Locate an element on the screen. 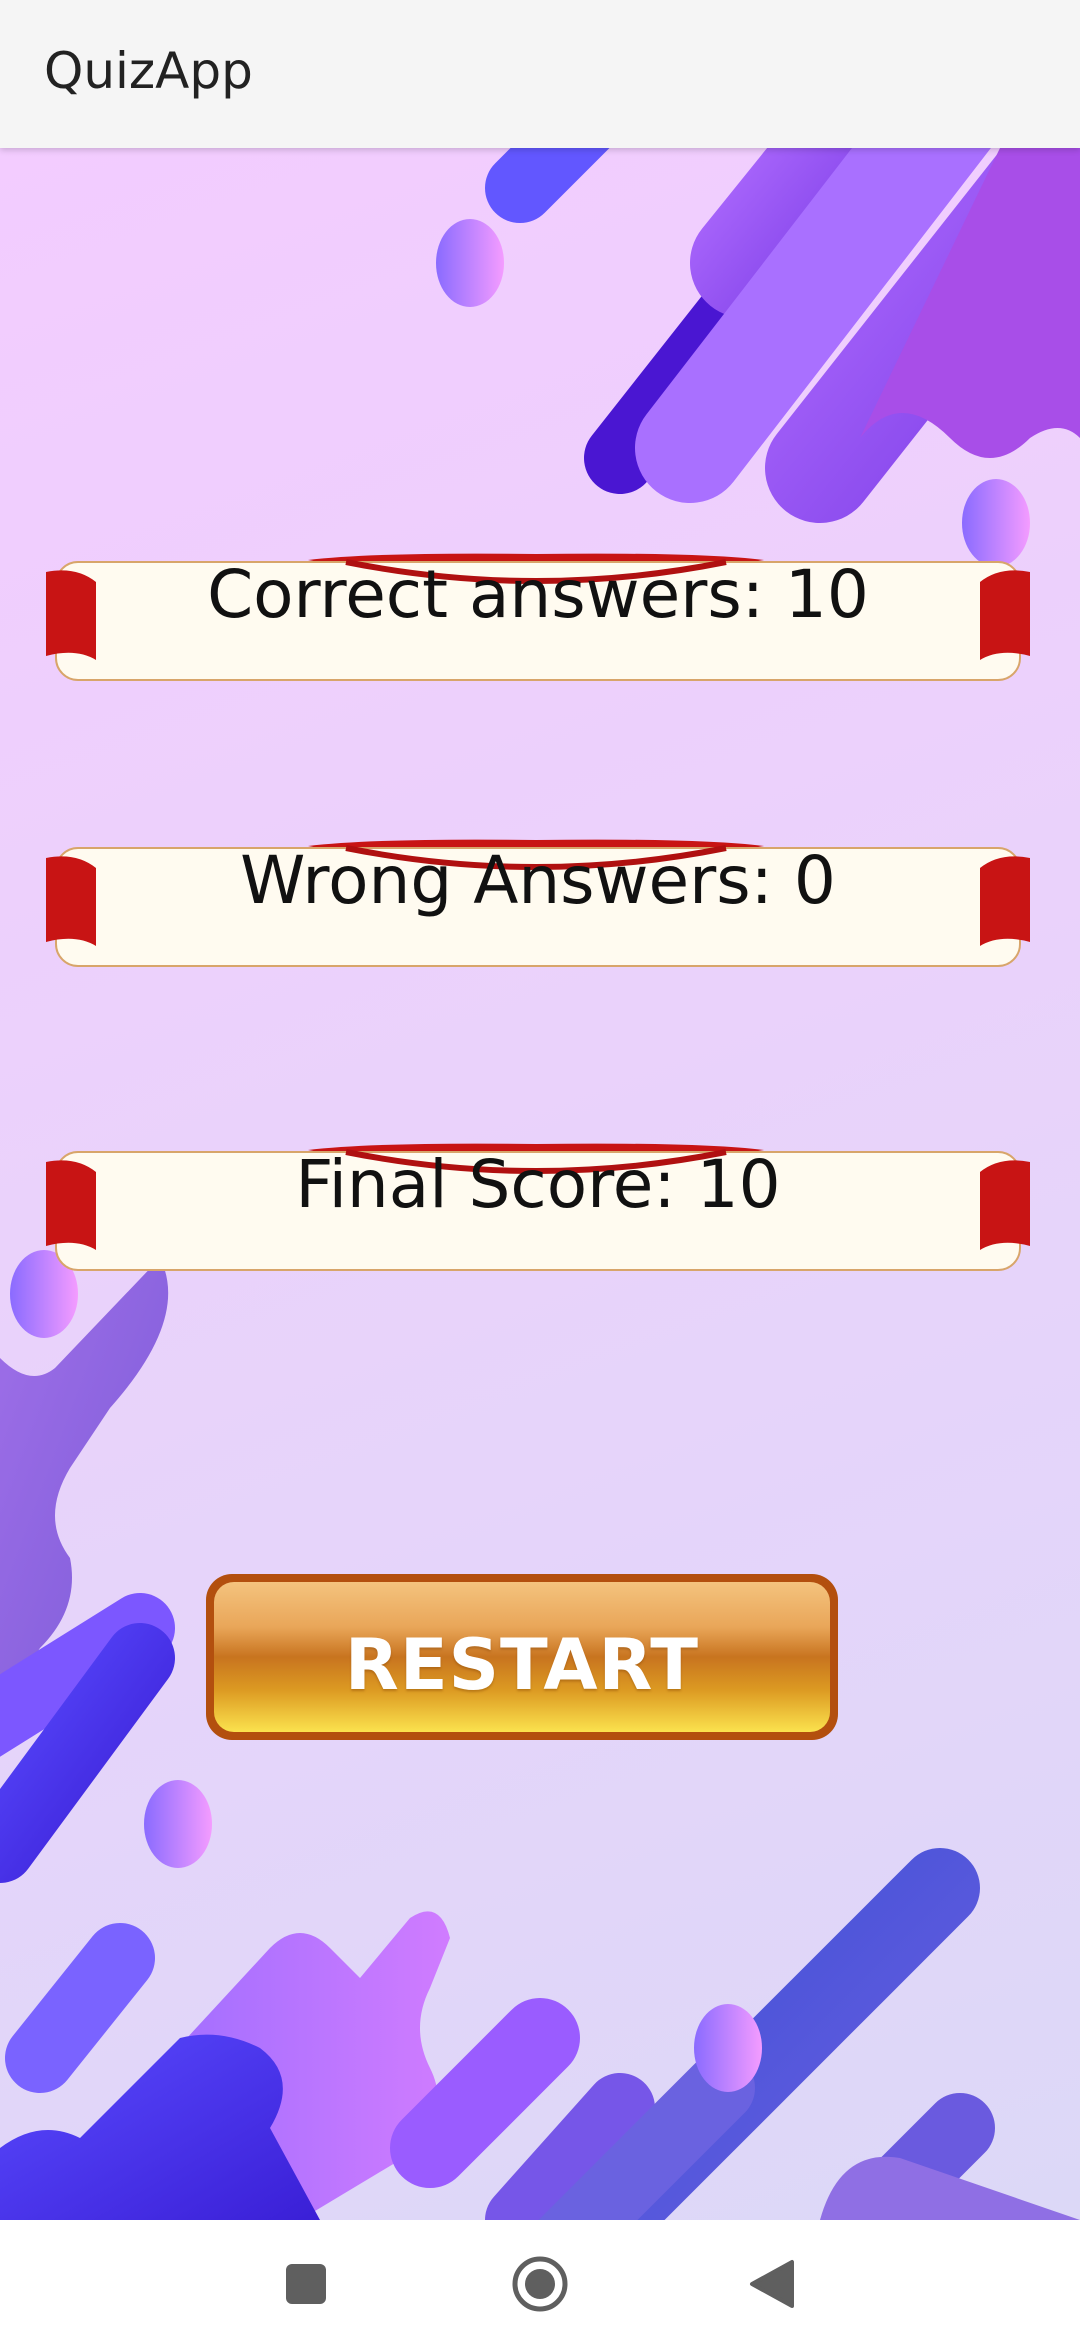 This screenshot has width=1080, height=2350. back-button is located at coordinates (774, 2284).